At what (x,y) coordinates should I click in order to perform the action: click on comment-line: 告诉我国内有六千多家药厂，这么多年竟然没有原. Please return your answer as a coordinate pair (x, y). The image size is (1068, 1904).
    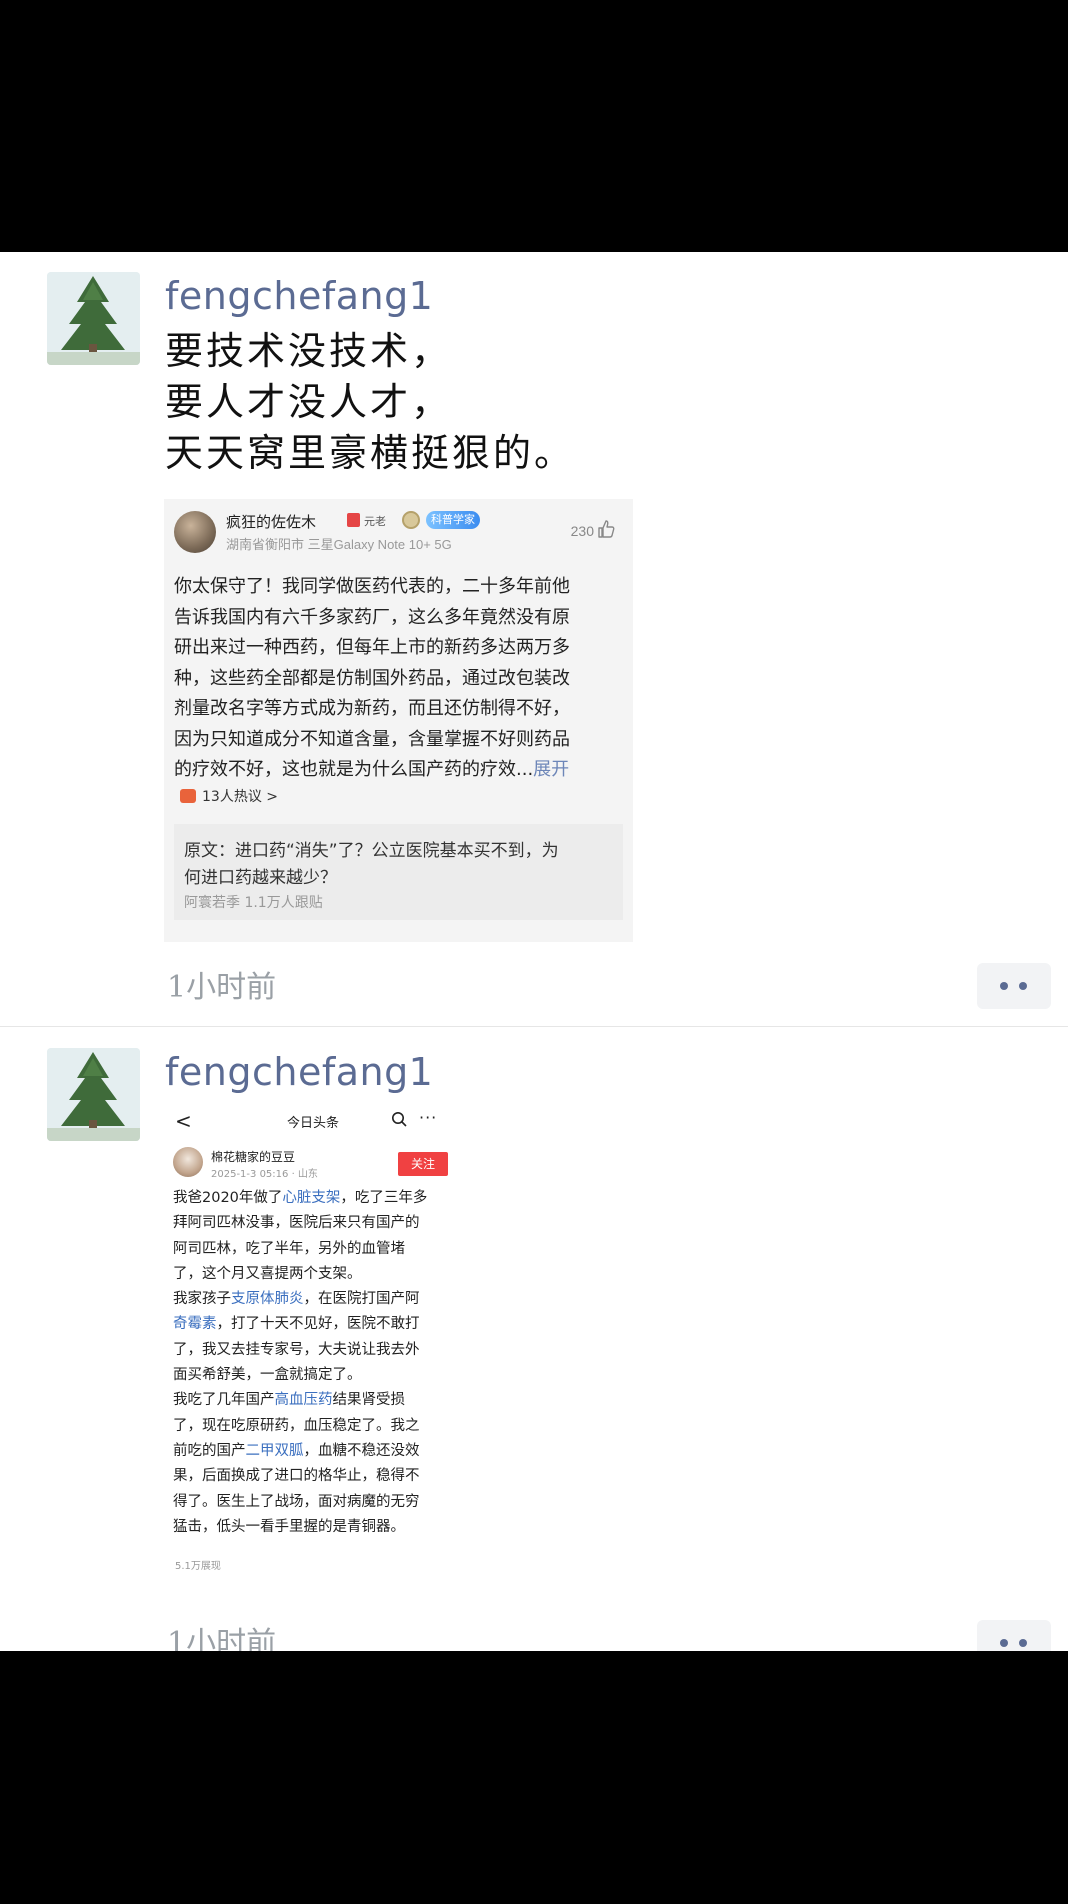
    Looking at the image, I should click on (372, 617).